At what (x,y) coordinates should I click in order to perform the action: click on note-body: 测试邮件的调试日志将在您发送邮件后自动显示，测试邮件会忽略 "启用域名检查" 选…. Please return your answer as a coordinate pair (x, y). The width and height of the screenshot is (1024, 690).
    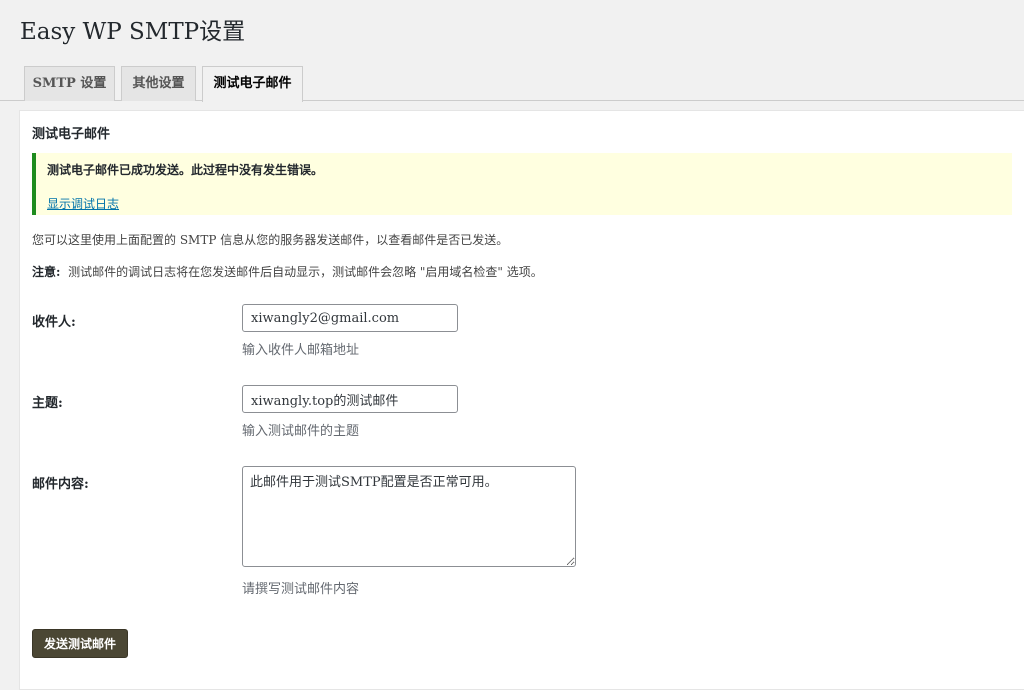
    Looking at the image, I should click on (305, 272).